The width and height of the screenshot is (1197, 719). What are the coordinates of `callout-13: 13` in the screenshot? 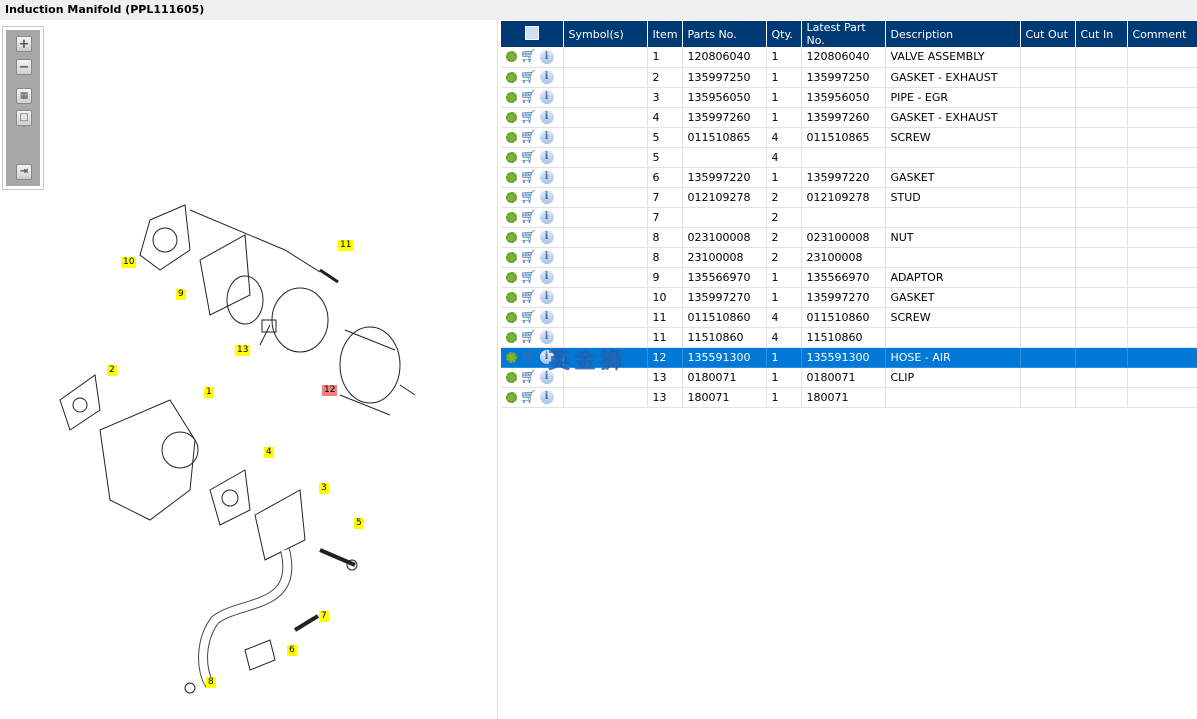 It's located at (243, 350).